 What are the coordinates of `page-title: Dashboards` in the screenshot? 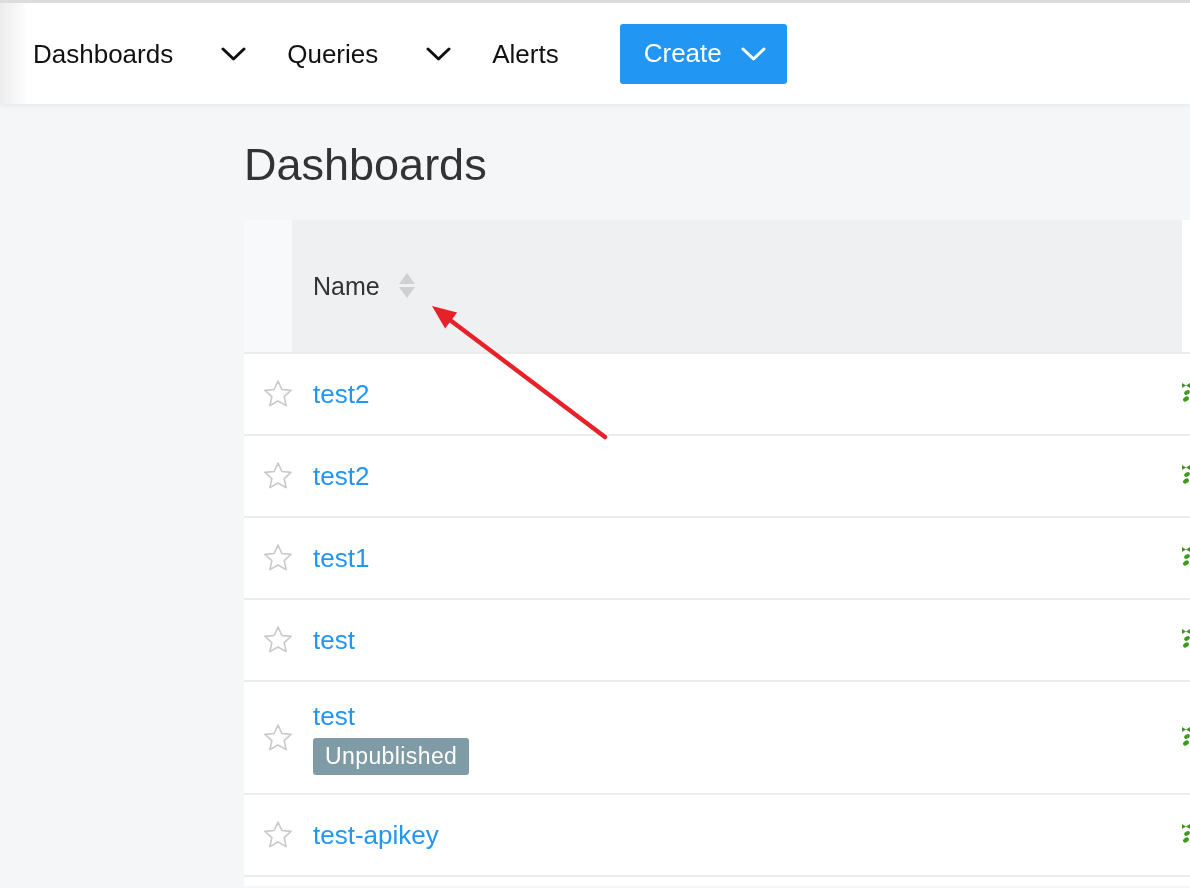 It's located at (365, 165).